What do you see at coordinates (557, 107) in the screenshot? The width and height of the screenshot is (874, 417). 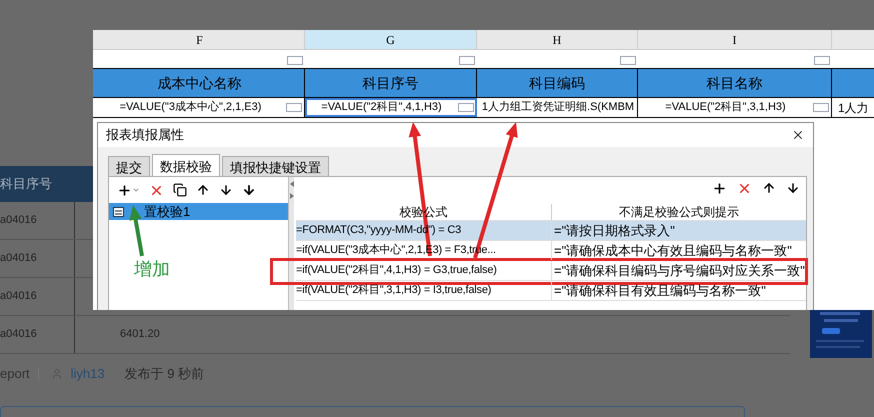 I see `formula-cell: 1人力组工资凭证明细.S(KMBM` at bounding box center [557, 107].